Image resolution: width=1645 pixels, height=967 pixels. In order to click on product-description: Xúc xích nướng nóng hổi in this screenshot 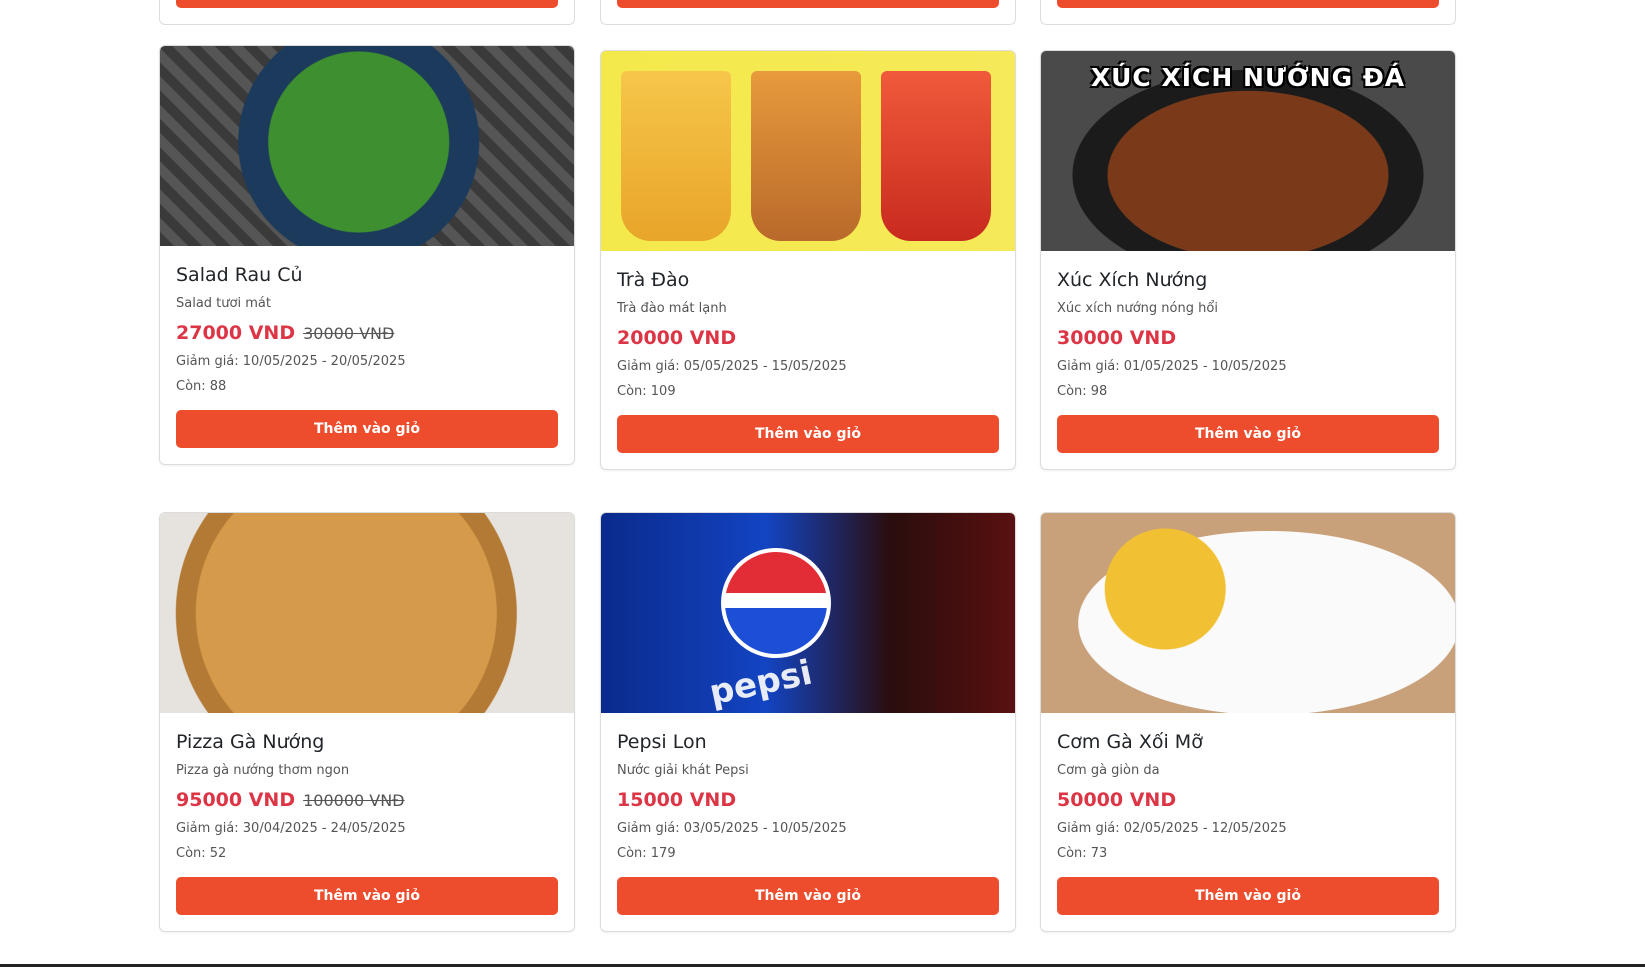, I will do `click(1137, 308)`.